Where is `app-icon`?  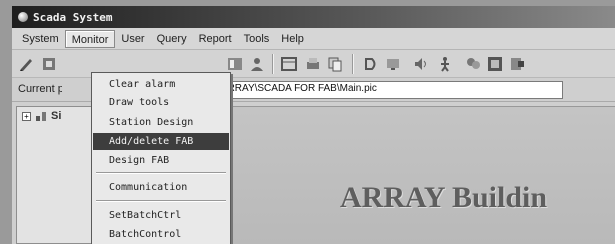 app-icon is located at coordinates (23, 17).